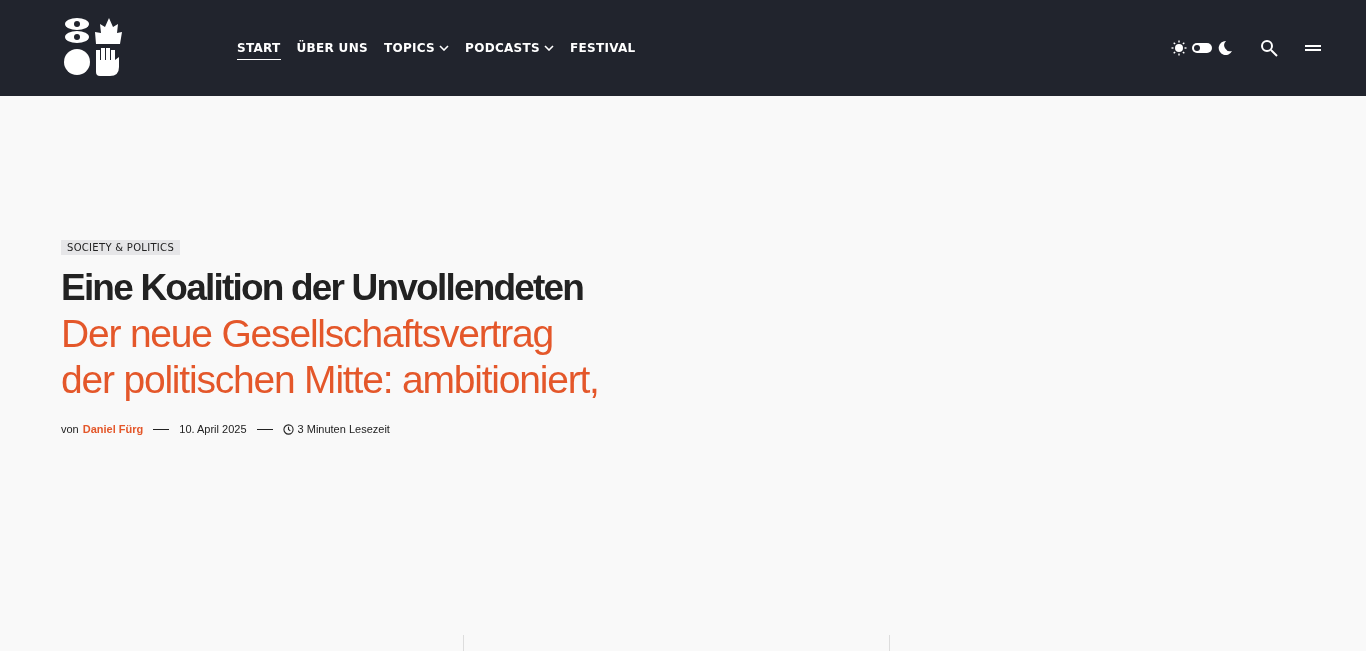  I want to click on nav-link: START, so click(259, 48).